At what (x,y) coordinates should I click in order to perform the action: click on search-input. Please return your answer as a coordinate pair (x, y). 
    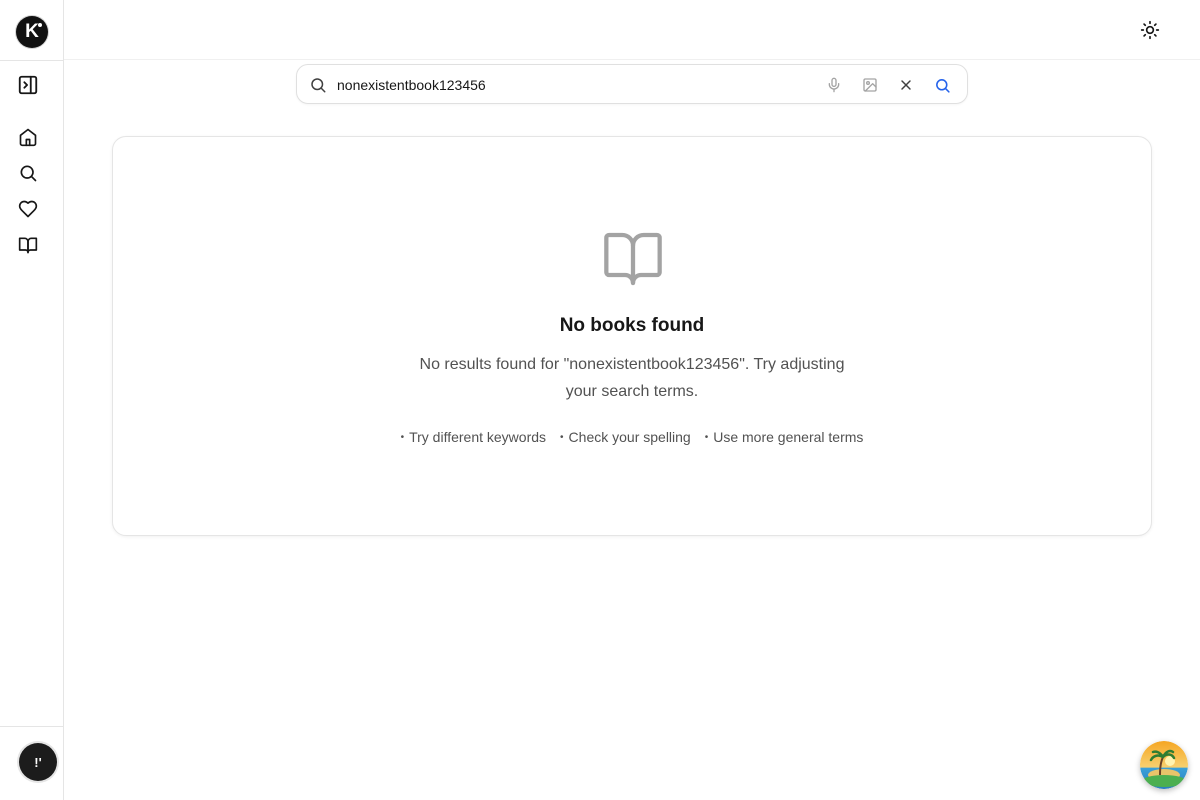
    Looking at the image, I should click on (572, 85).